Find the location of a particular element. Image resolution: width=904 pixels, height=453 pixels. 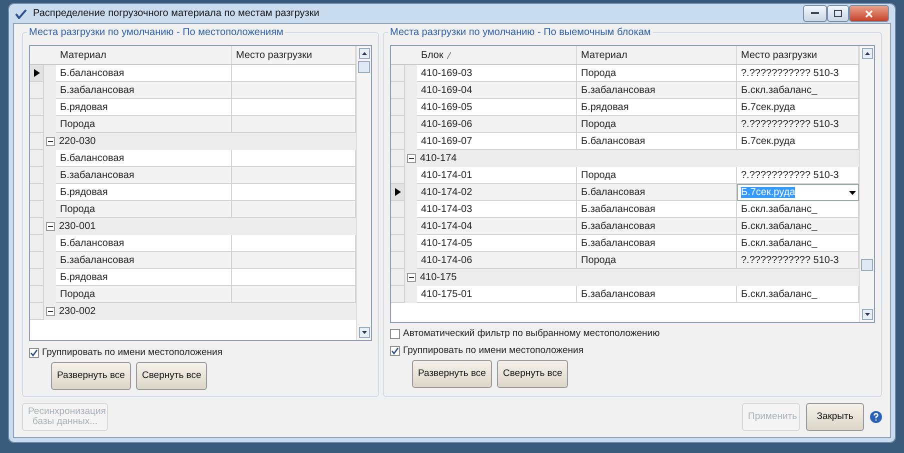

app-icon is located at coordinates (21, 13).